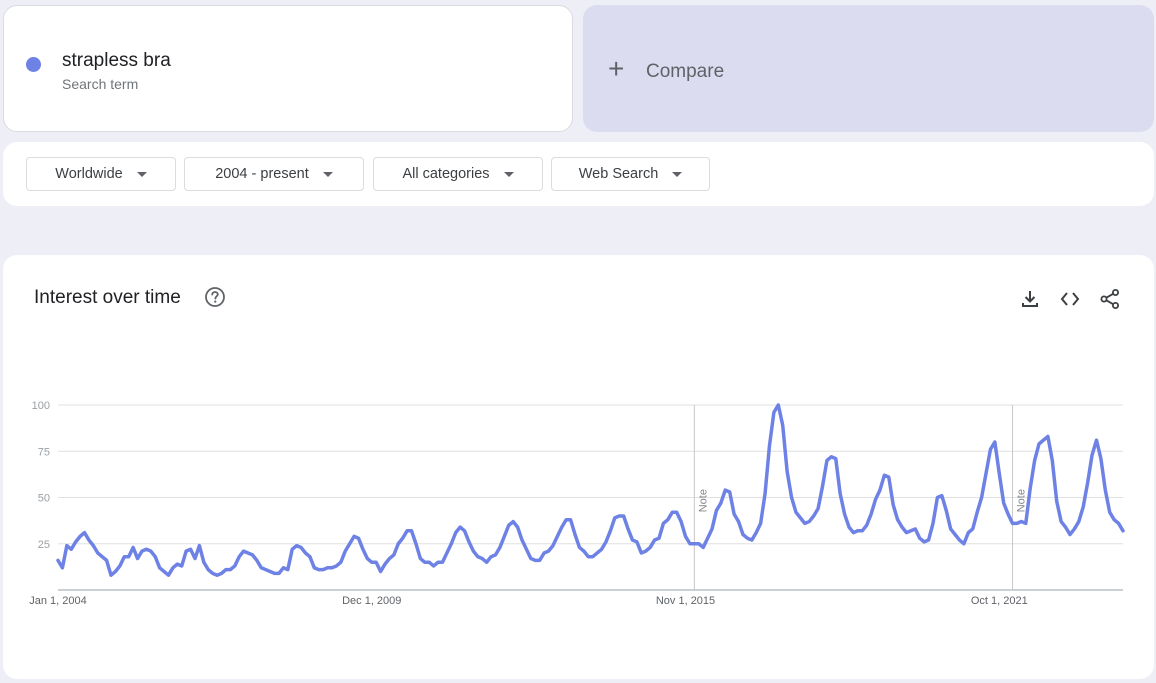  Describe the element at coordinates (58, 601) in the screenshot. I see `x-tick-label: Jan 1, 2004` at that location.